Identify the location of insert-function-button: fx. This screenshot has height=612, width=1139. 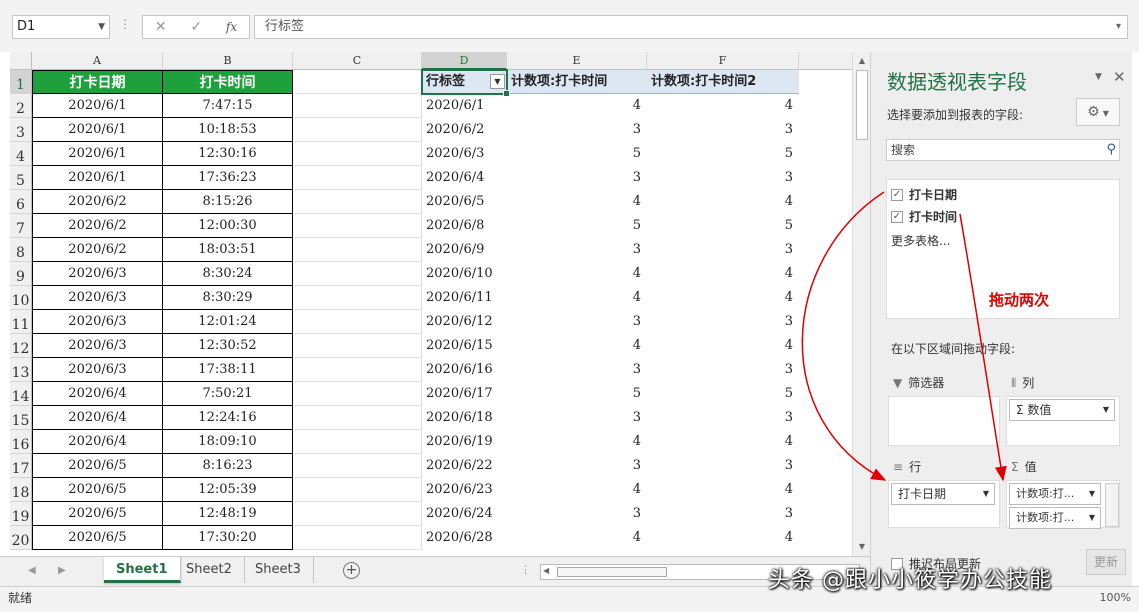
(231, 27).